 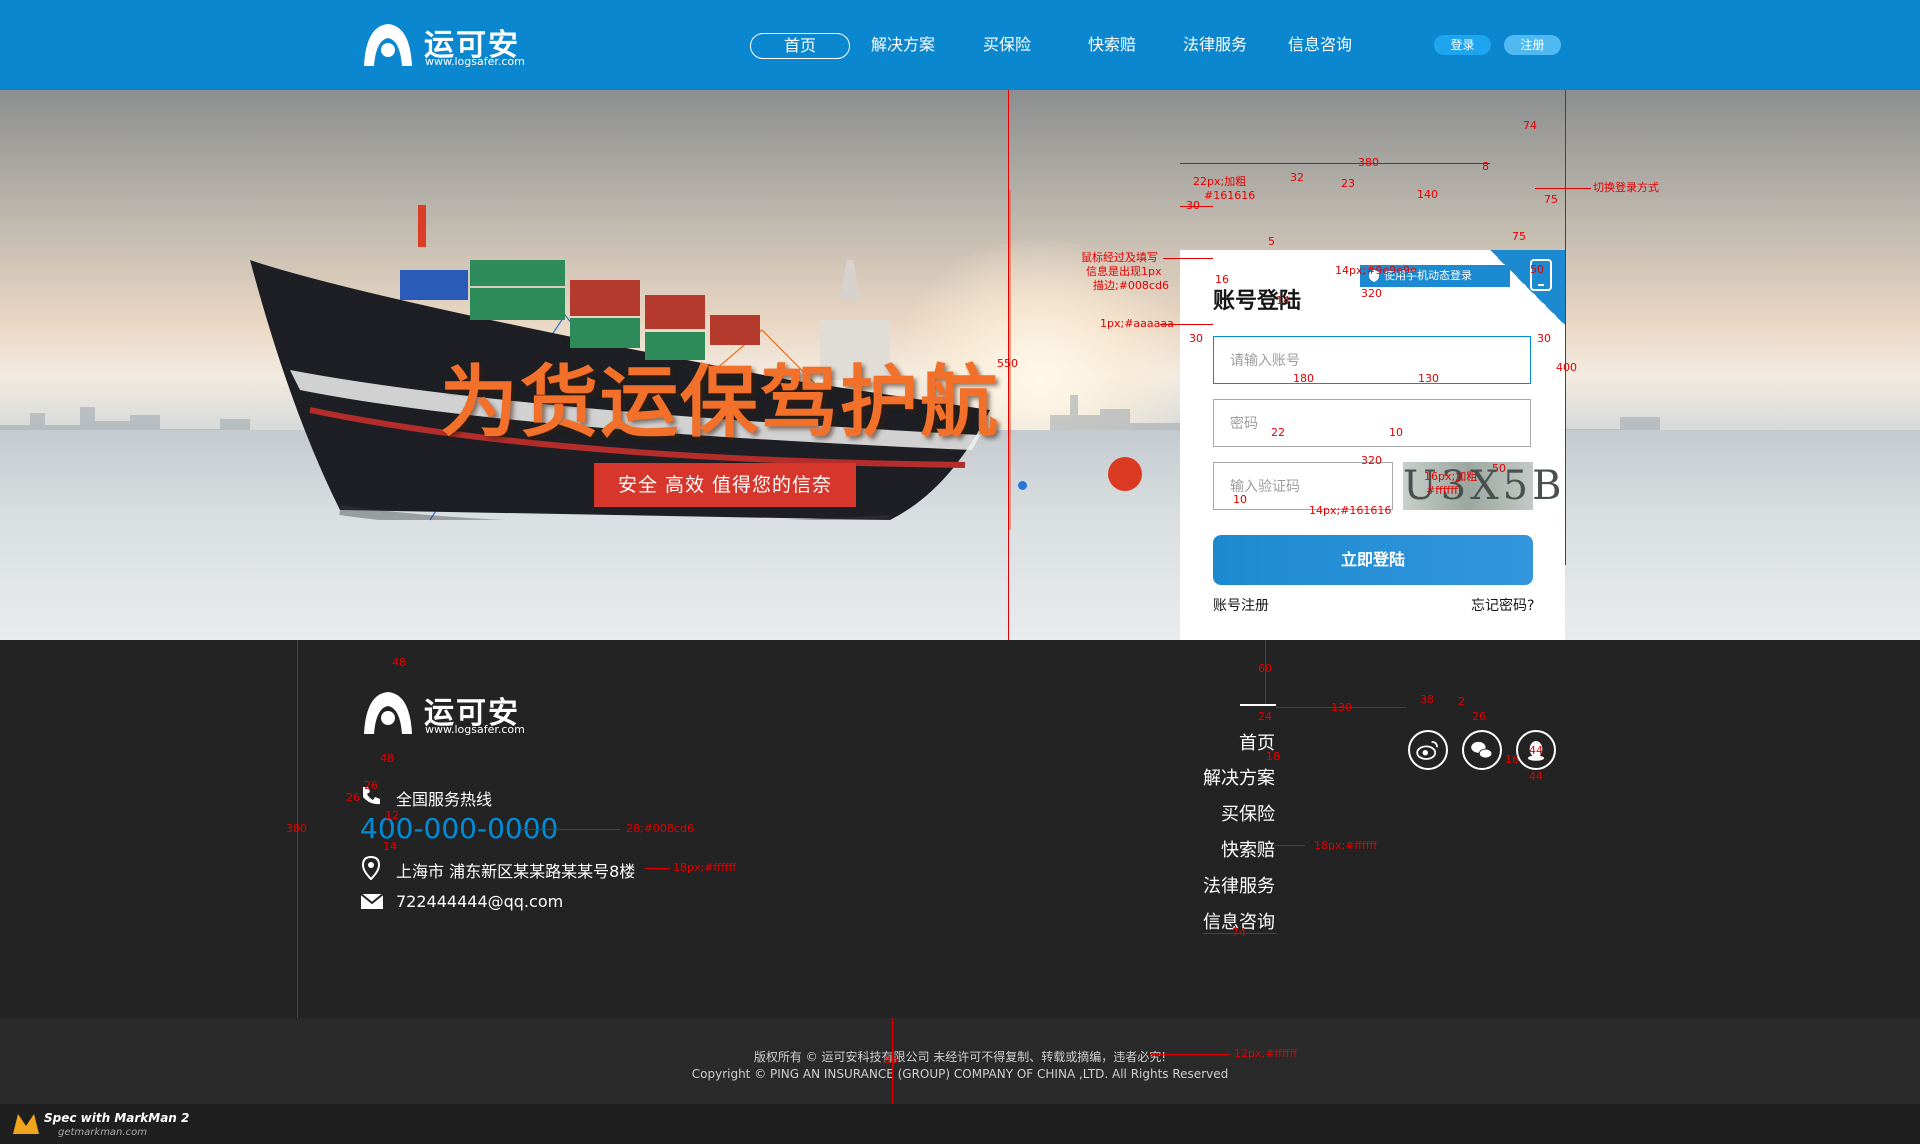 What do you see at coordinates (1320, 45) in the screenshot?
I see `nav-info: 信息咨询` at bounding box center [1320, 45].